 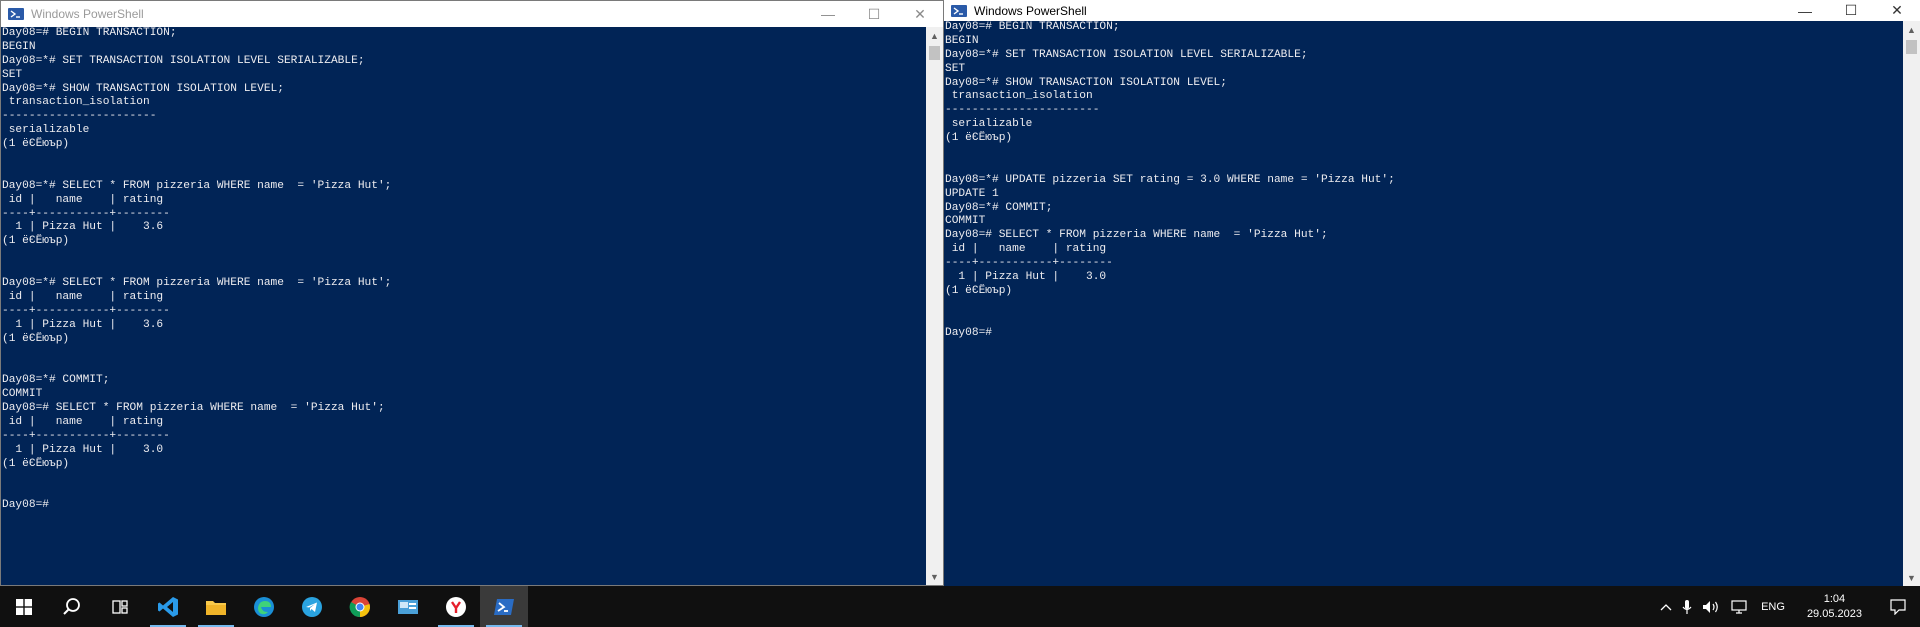 I want to click on system-tray: ENG 1:04 29.05.2023, so click(x=1787, y=606).